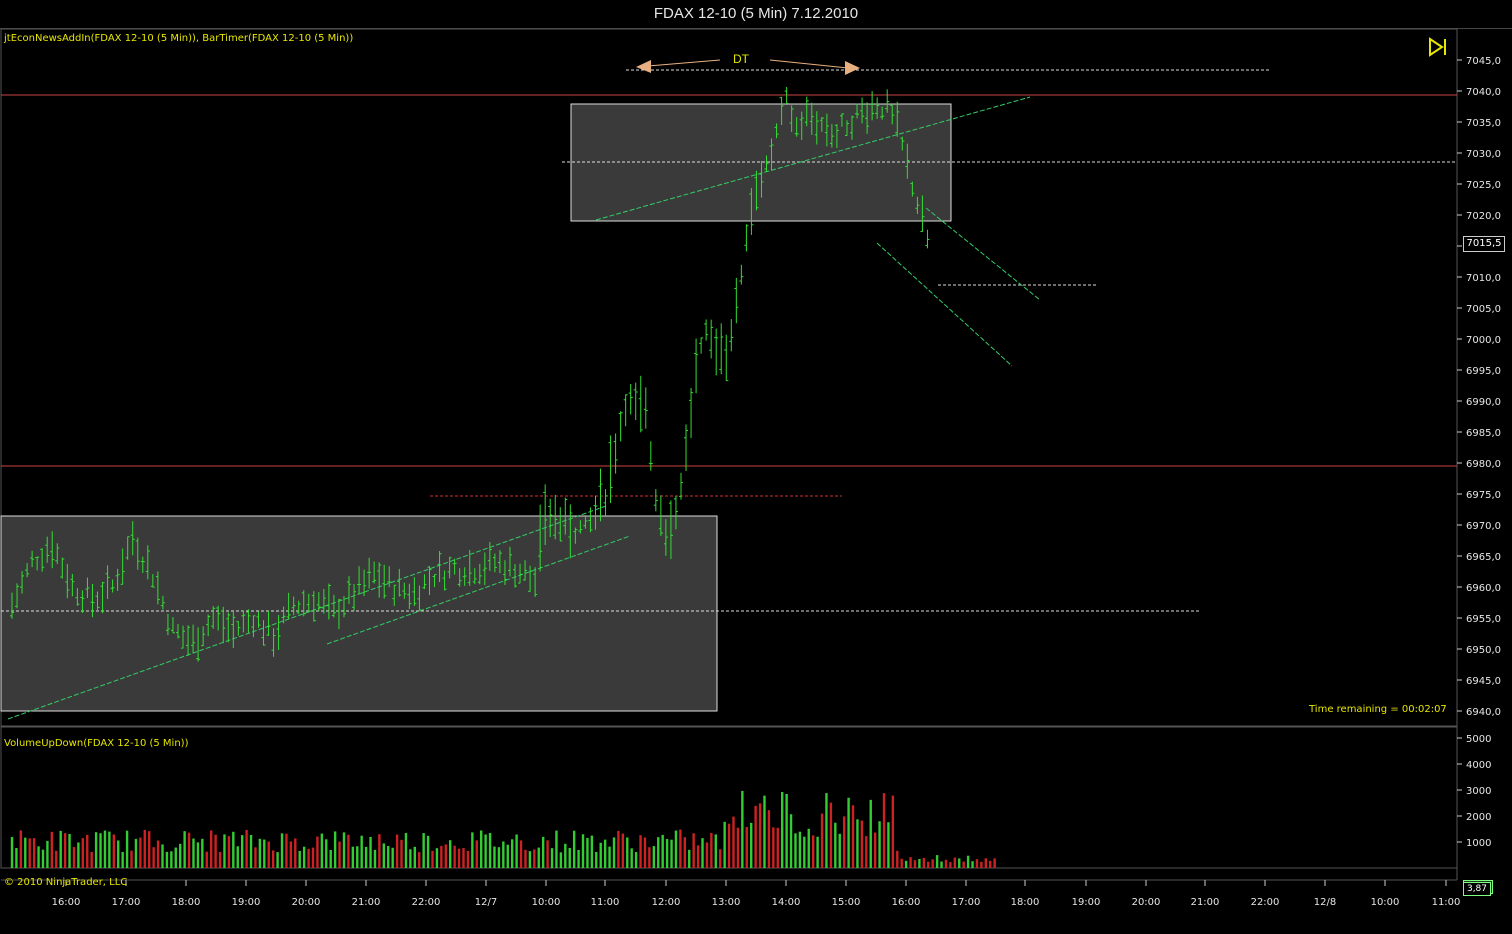  What do you see at coordinates (1086, 902) in the screenshot?
I see `time-tick-label: 19:00` at bounding box center [1086, 902].